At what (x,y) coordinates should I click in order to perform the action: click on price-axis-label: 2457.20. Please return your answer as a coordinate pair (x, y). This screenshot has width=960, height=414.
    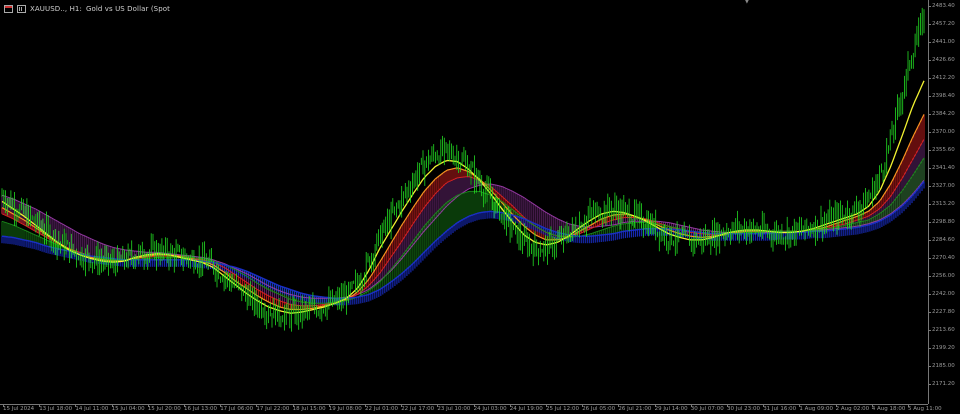
    Looking at the image, I should click on (943, 24).